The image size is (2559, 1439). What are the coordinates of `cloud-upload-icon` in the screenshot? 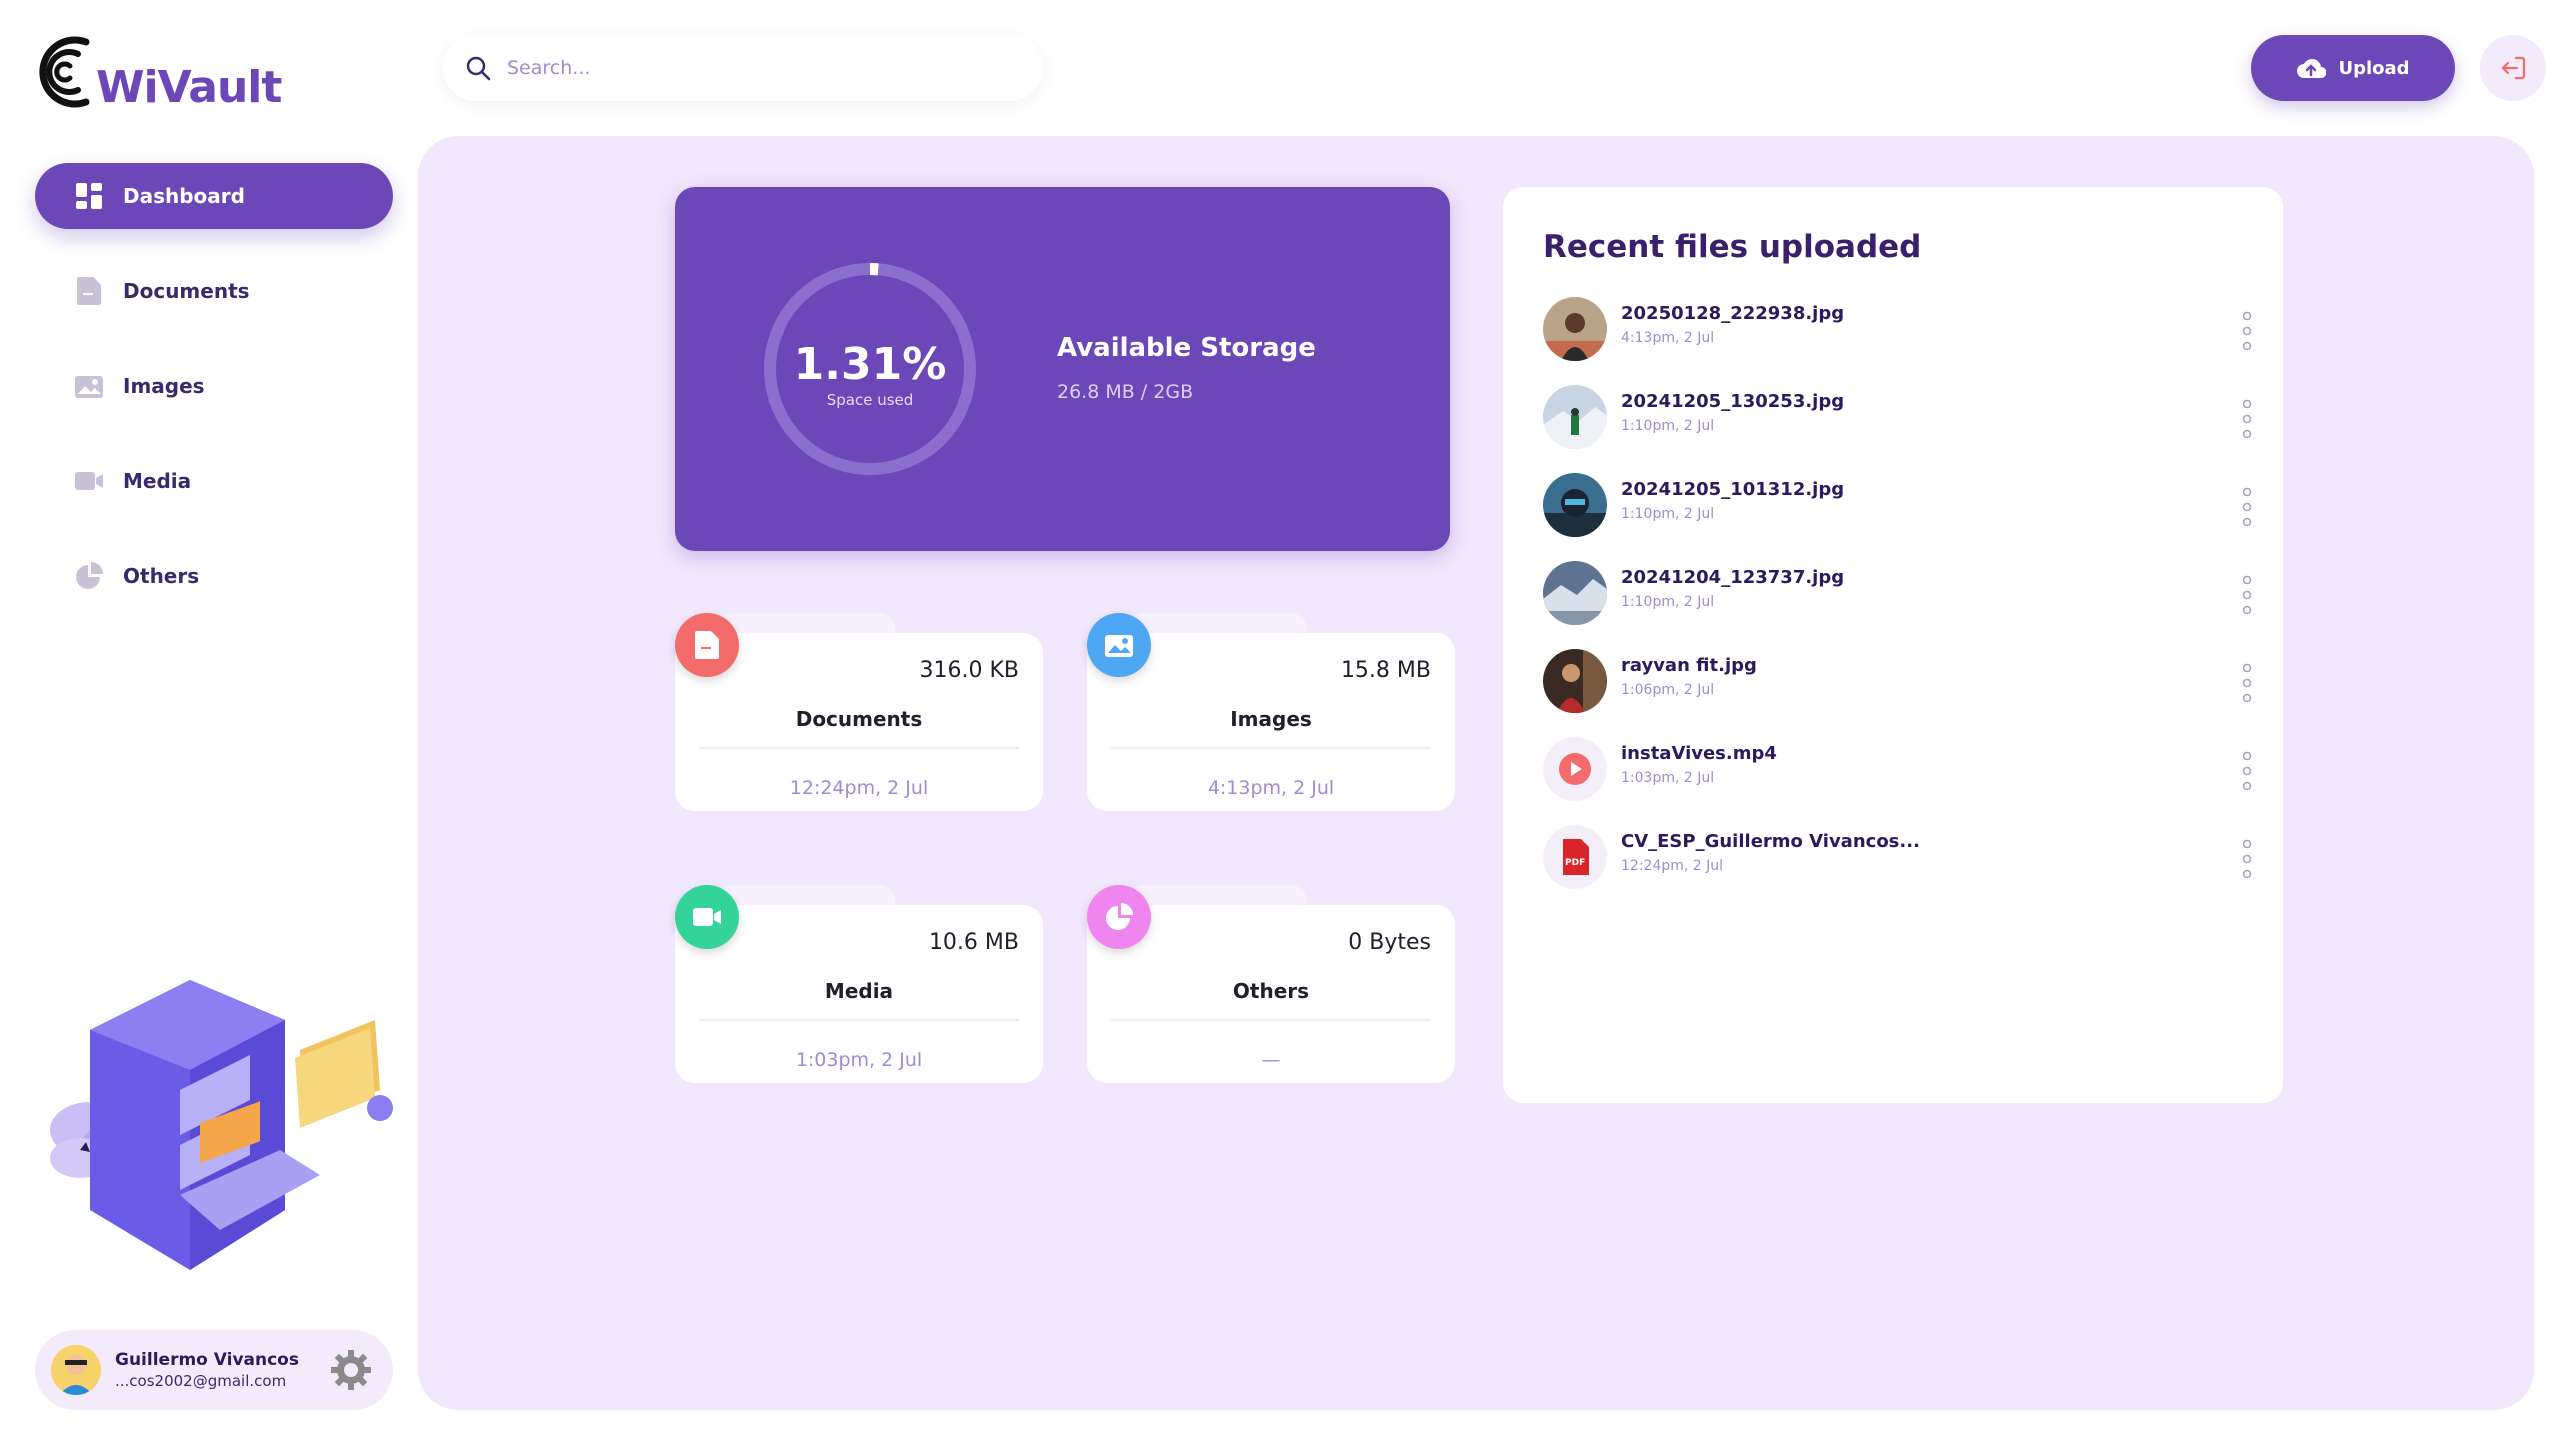 It's located at (2312, 68).